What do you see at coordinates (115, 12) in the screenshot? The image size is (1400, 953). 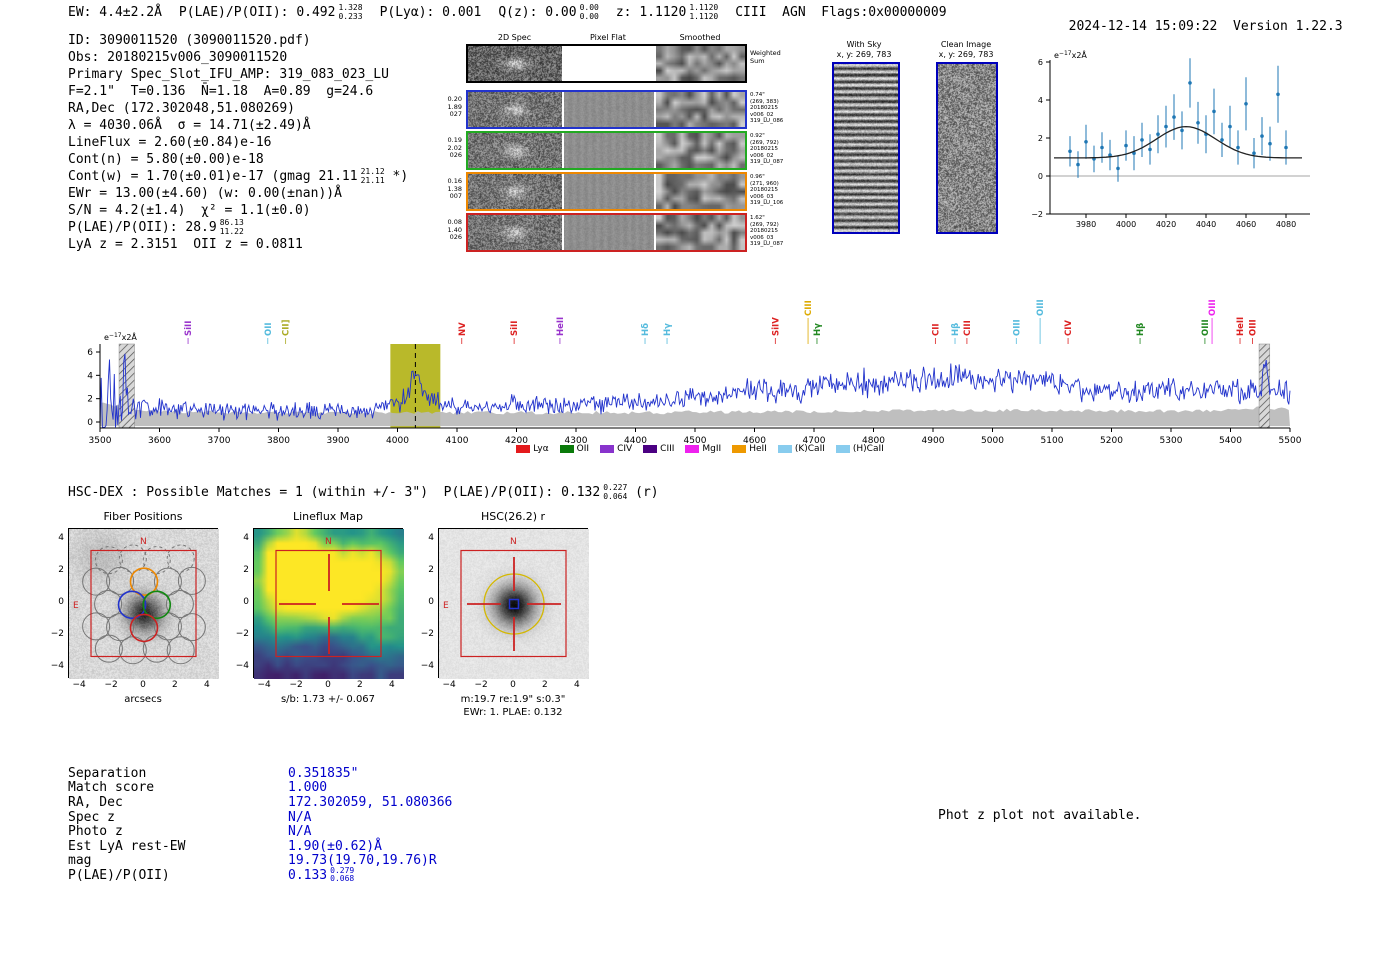 I see `segment-text: EW: 4.4±2.2Å` at bounding box center [115, 12].